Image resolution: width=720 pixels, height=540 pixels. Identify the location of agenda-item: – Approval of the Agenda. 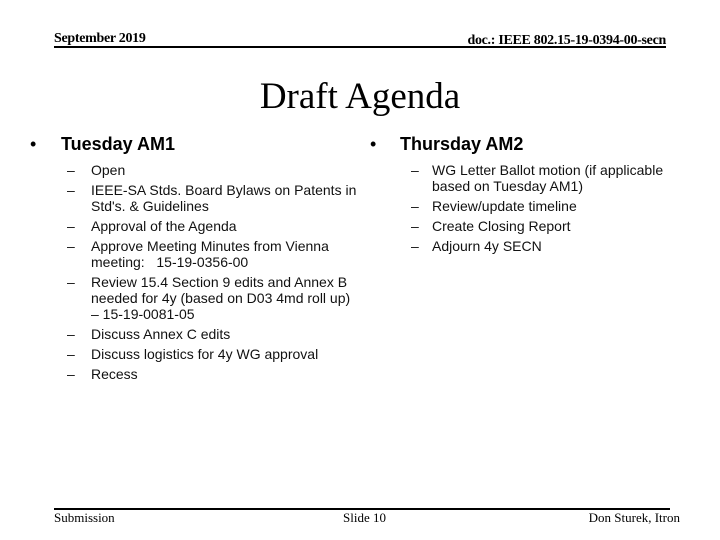
(195, 226).